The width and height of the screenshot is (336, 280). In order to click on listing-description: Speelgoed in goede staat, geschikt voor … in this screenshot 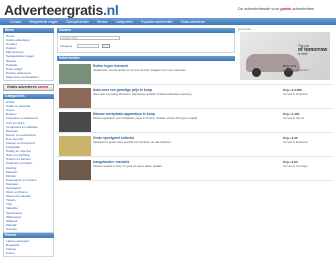, I will do `click(132, 142)`.